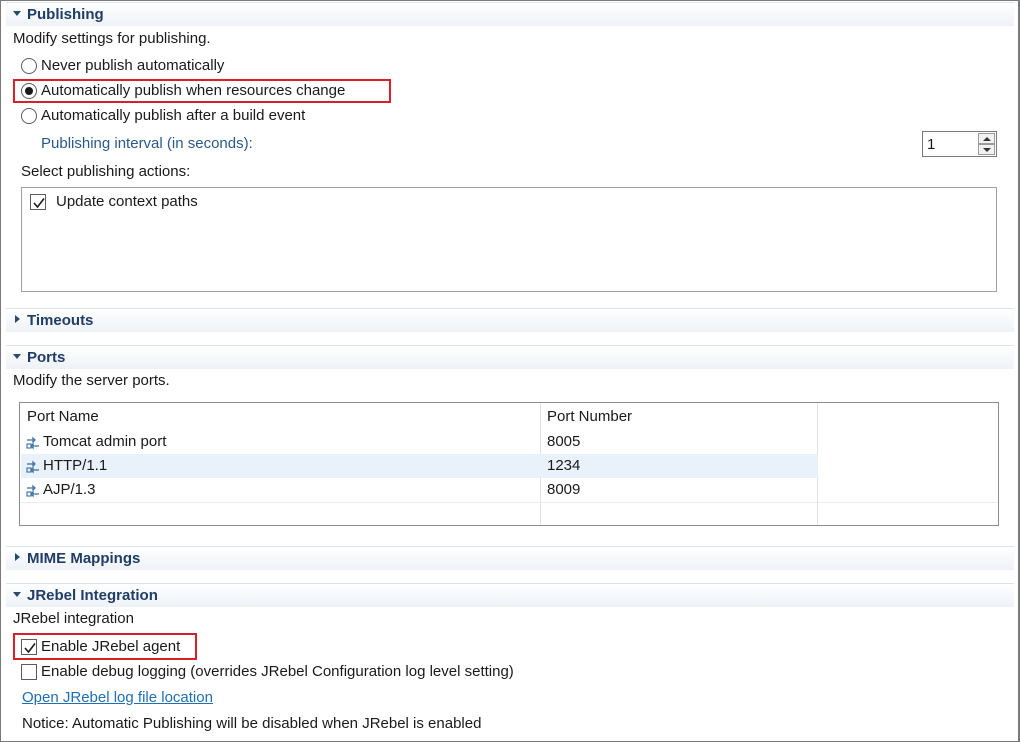 This screenshot has width=1020, height=742. I want to click on section-header-ports: Ports, so click(510, 357).